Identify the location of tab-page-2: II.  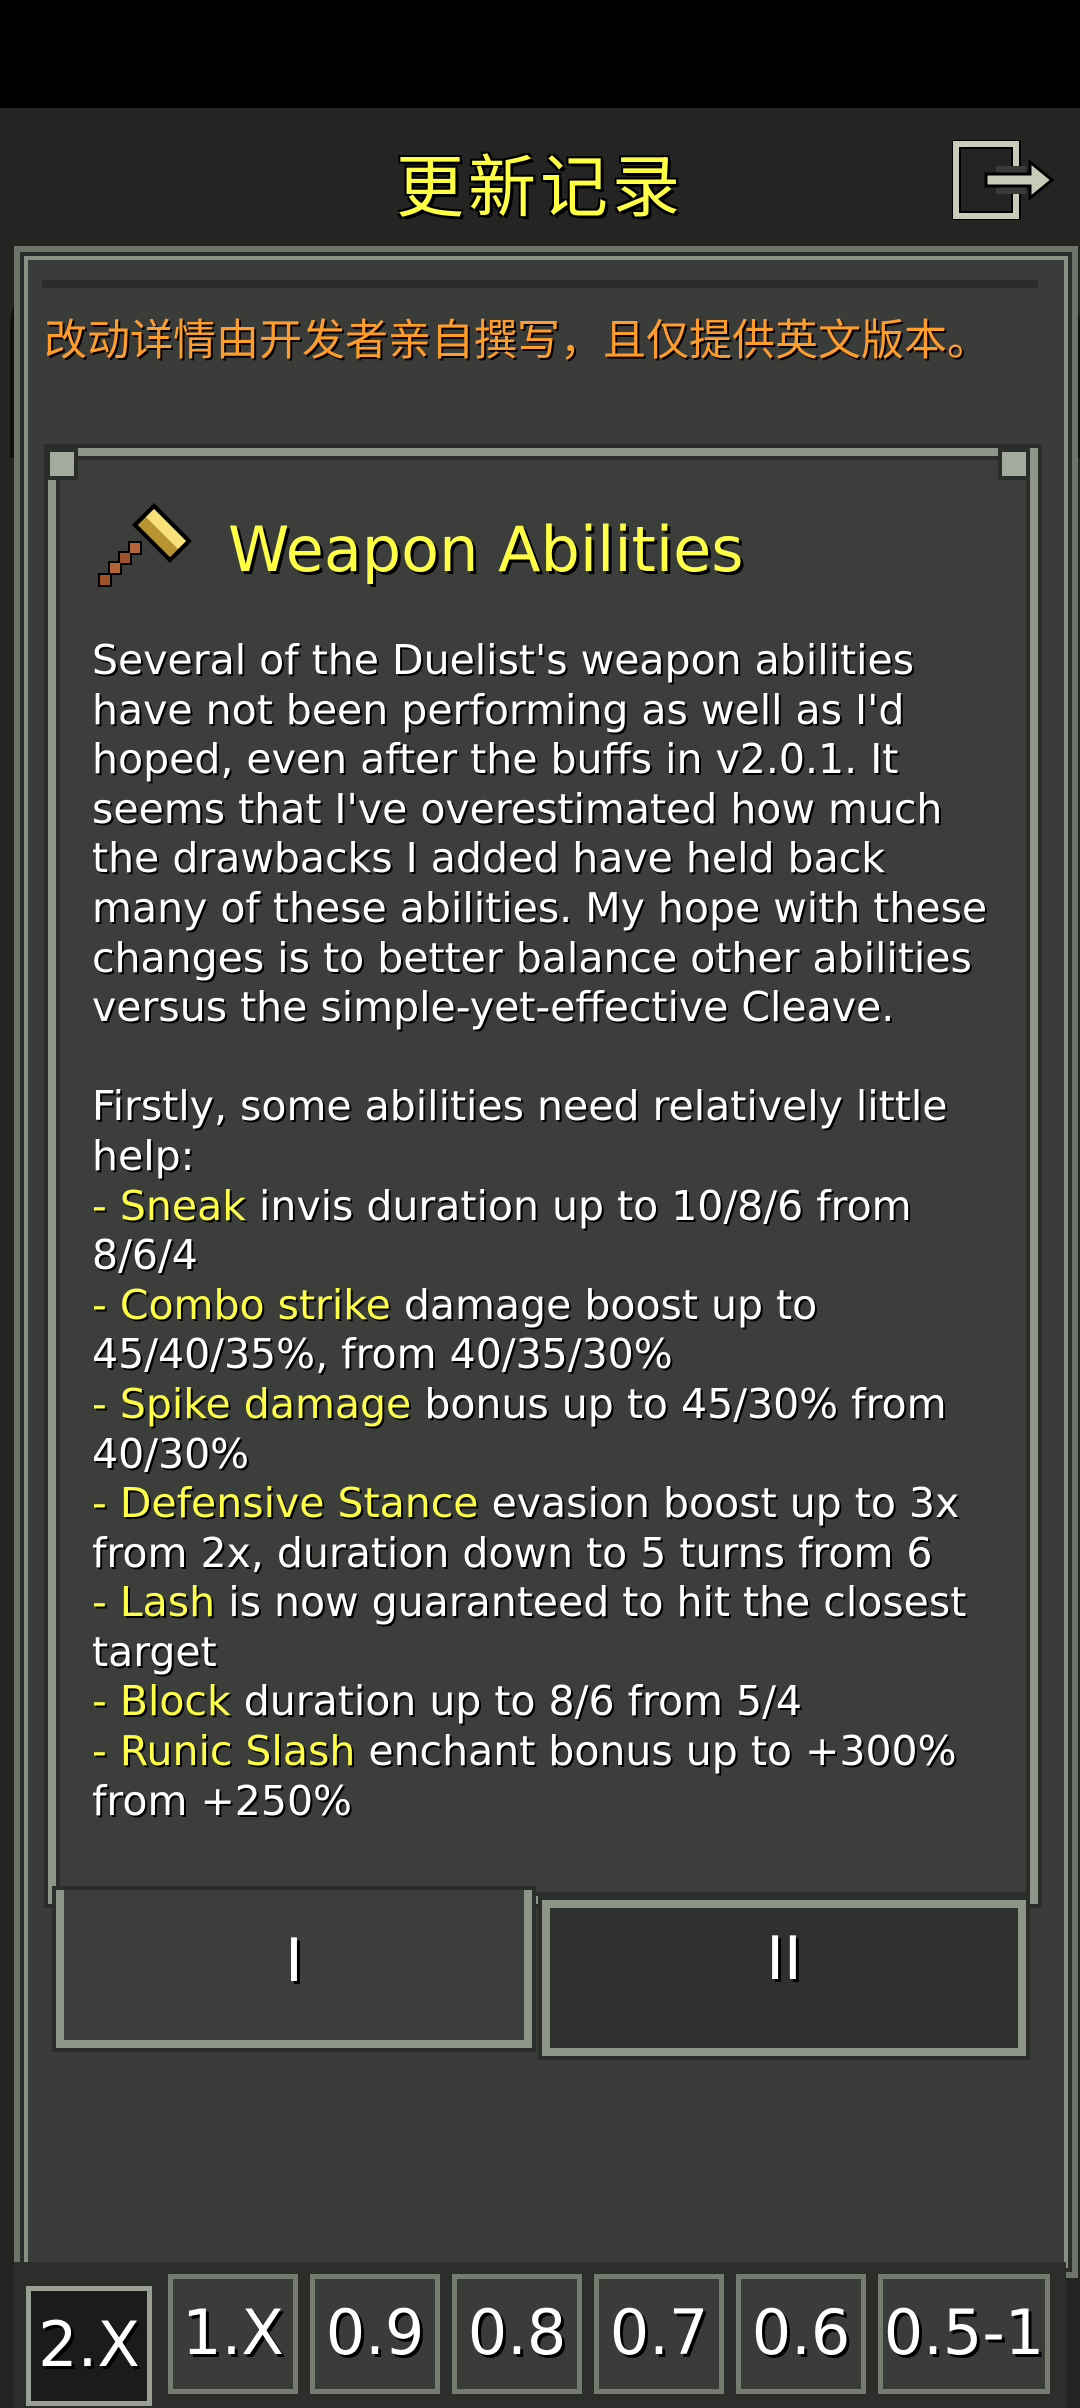
(784, 1978).